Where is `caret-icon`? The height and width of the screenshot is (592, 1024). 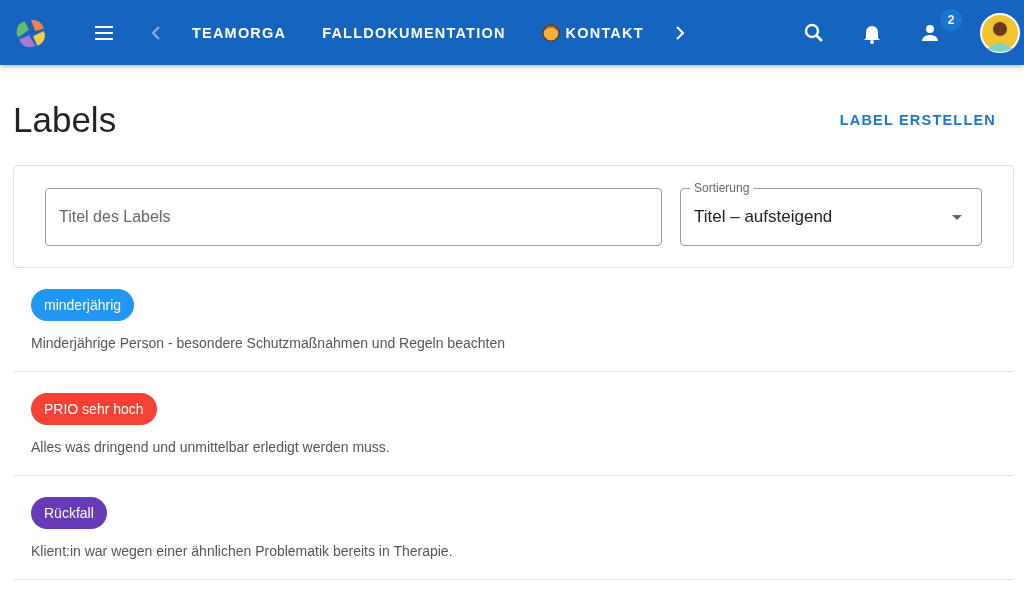
caret-icon is located at coordinates (957, 217).